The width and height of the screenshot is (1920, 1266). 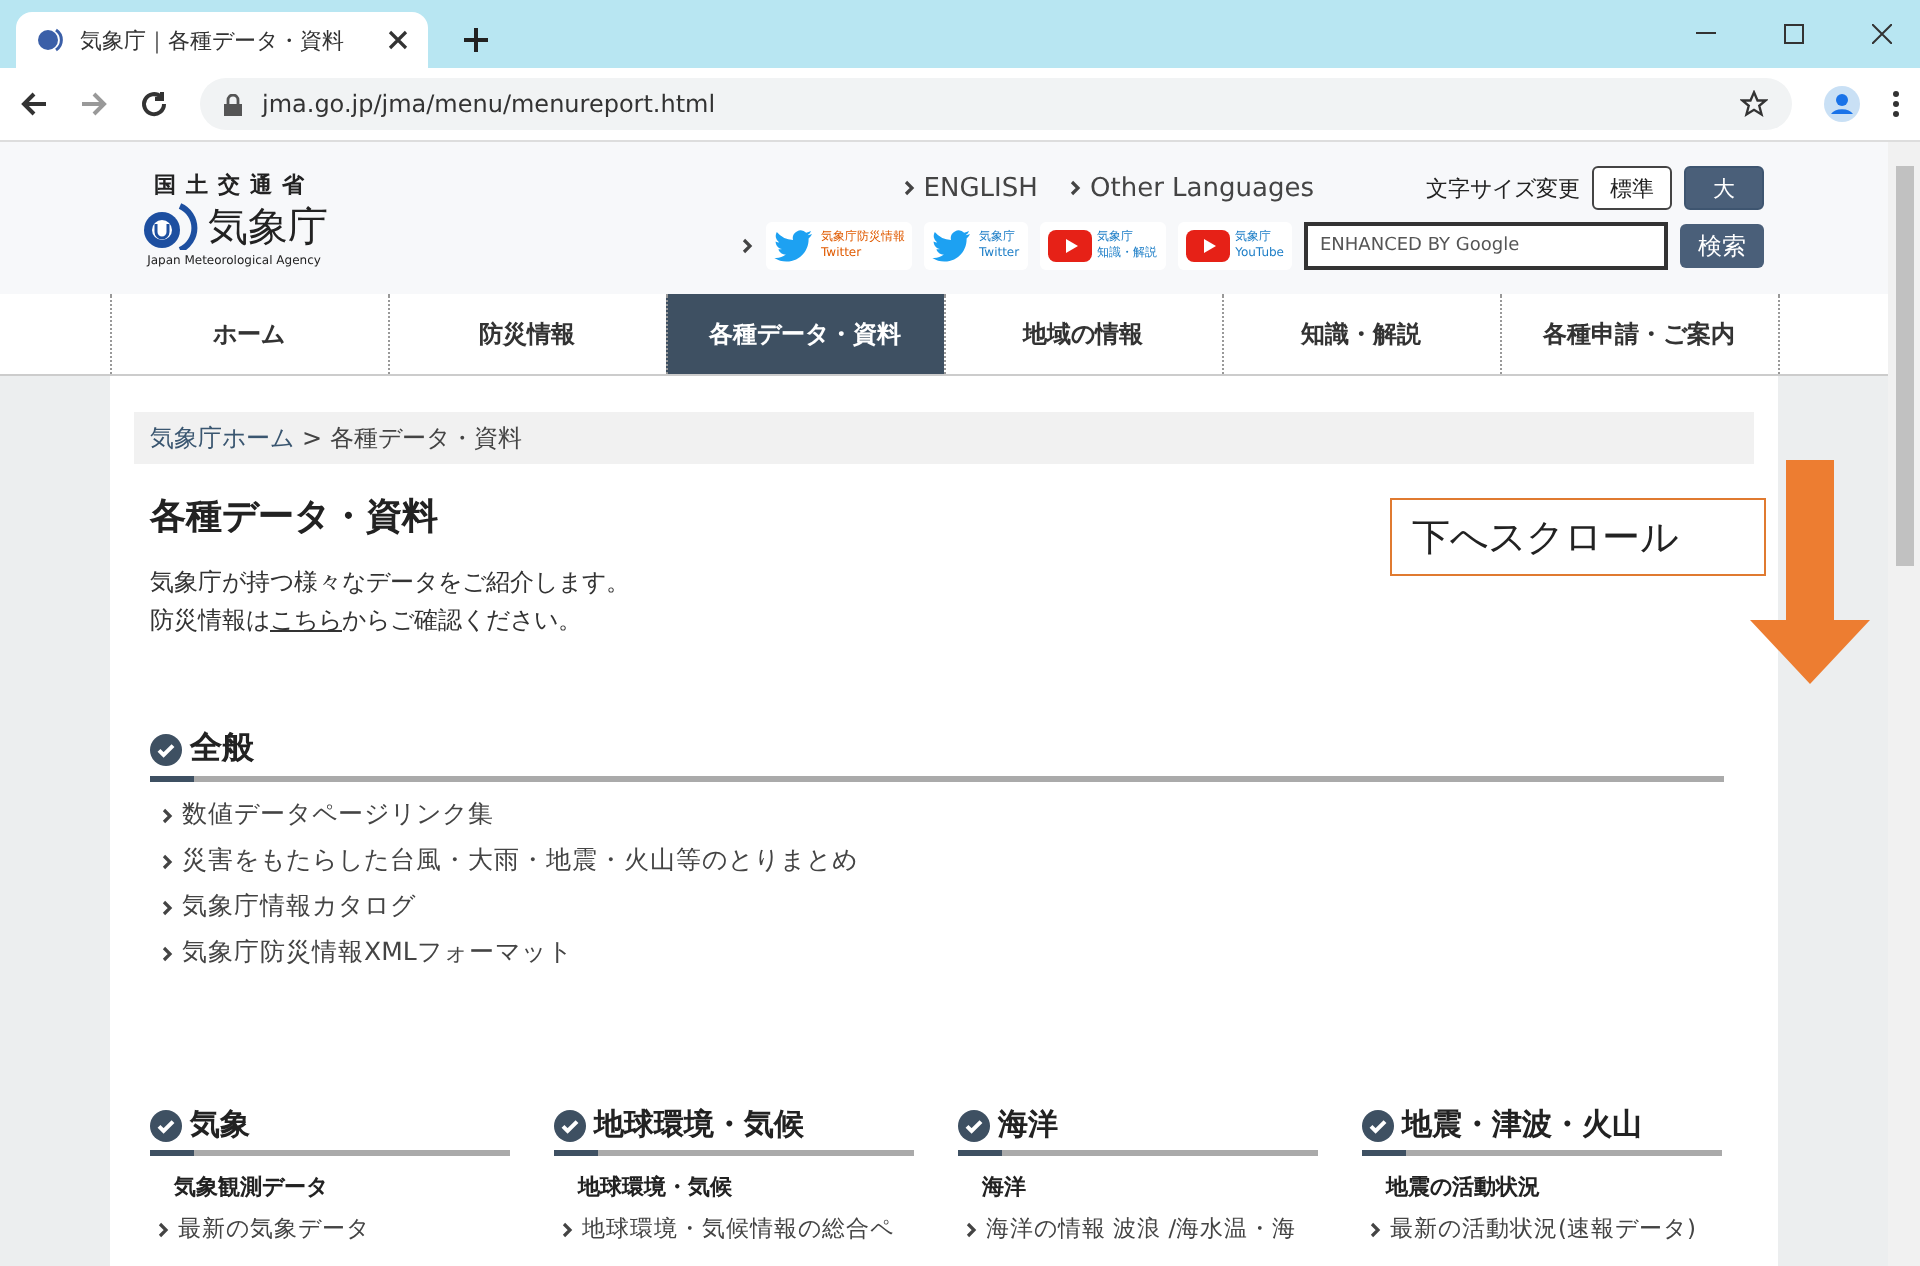 I want to click on breadcrumb-link: 気象庁ホーム, so click(x=222, y=438).